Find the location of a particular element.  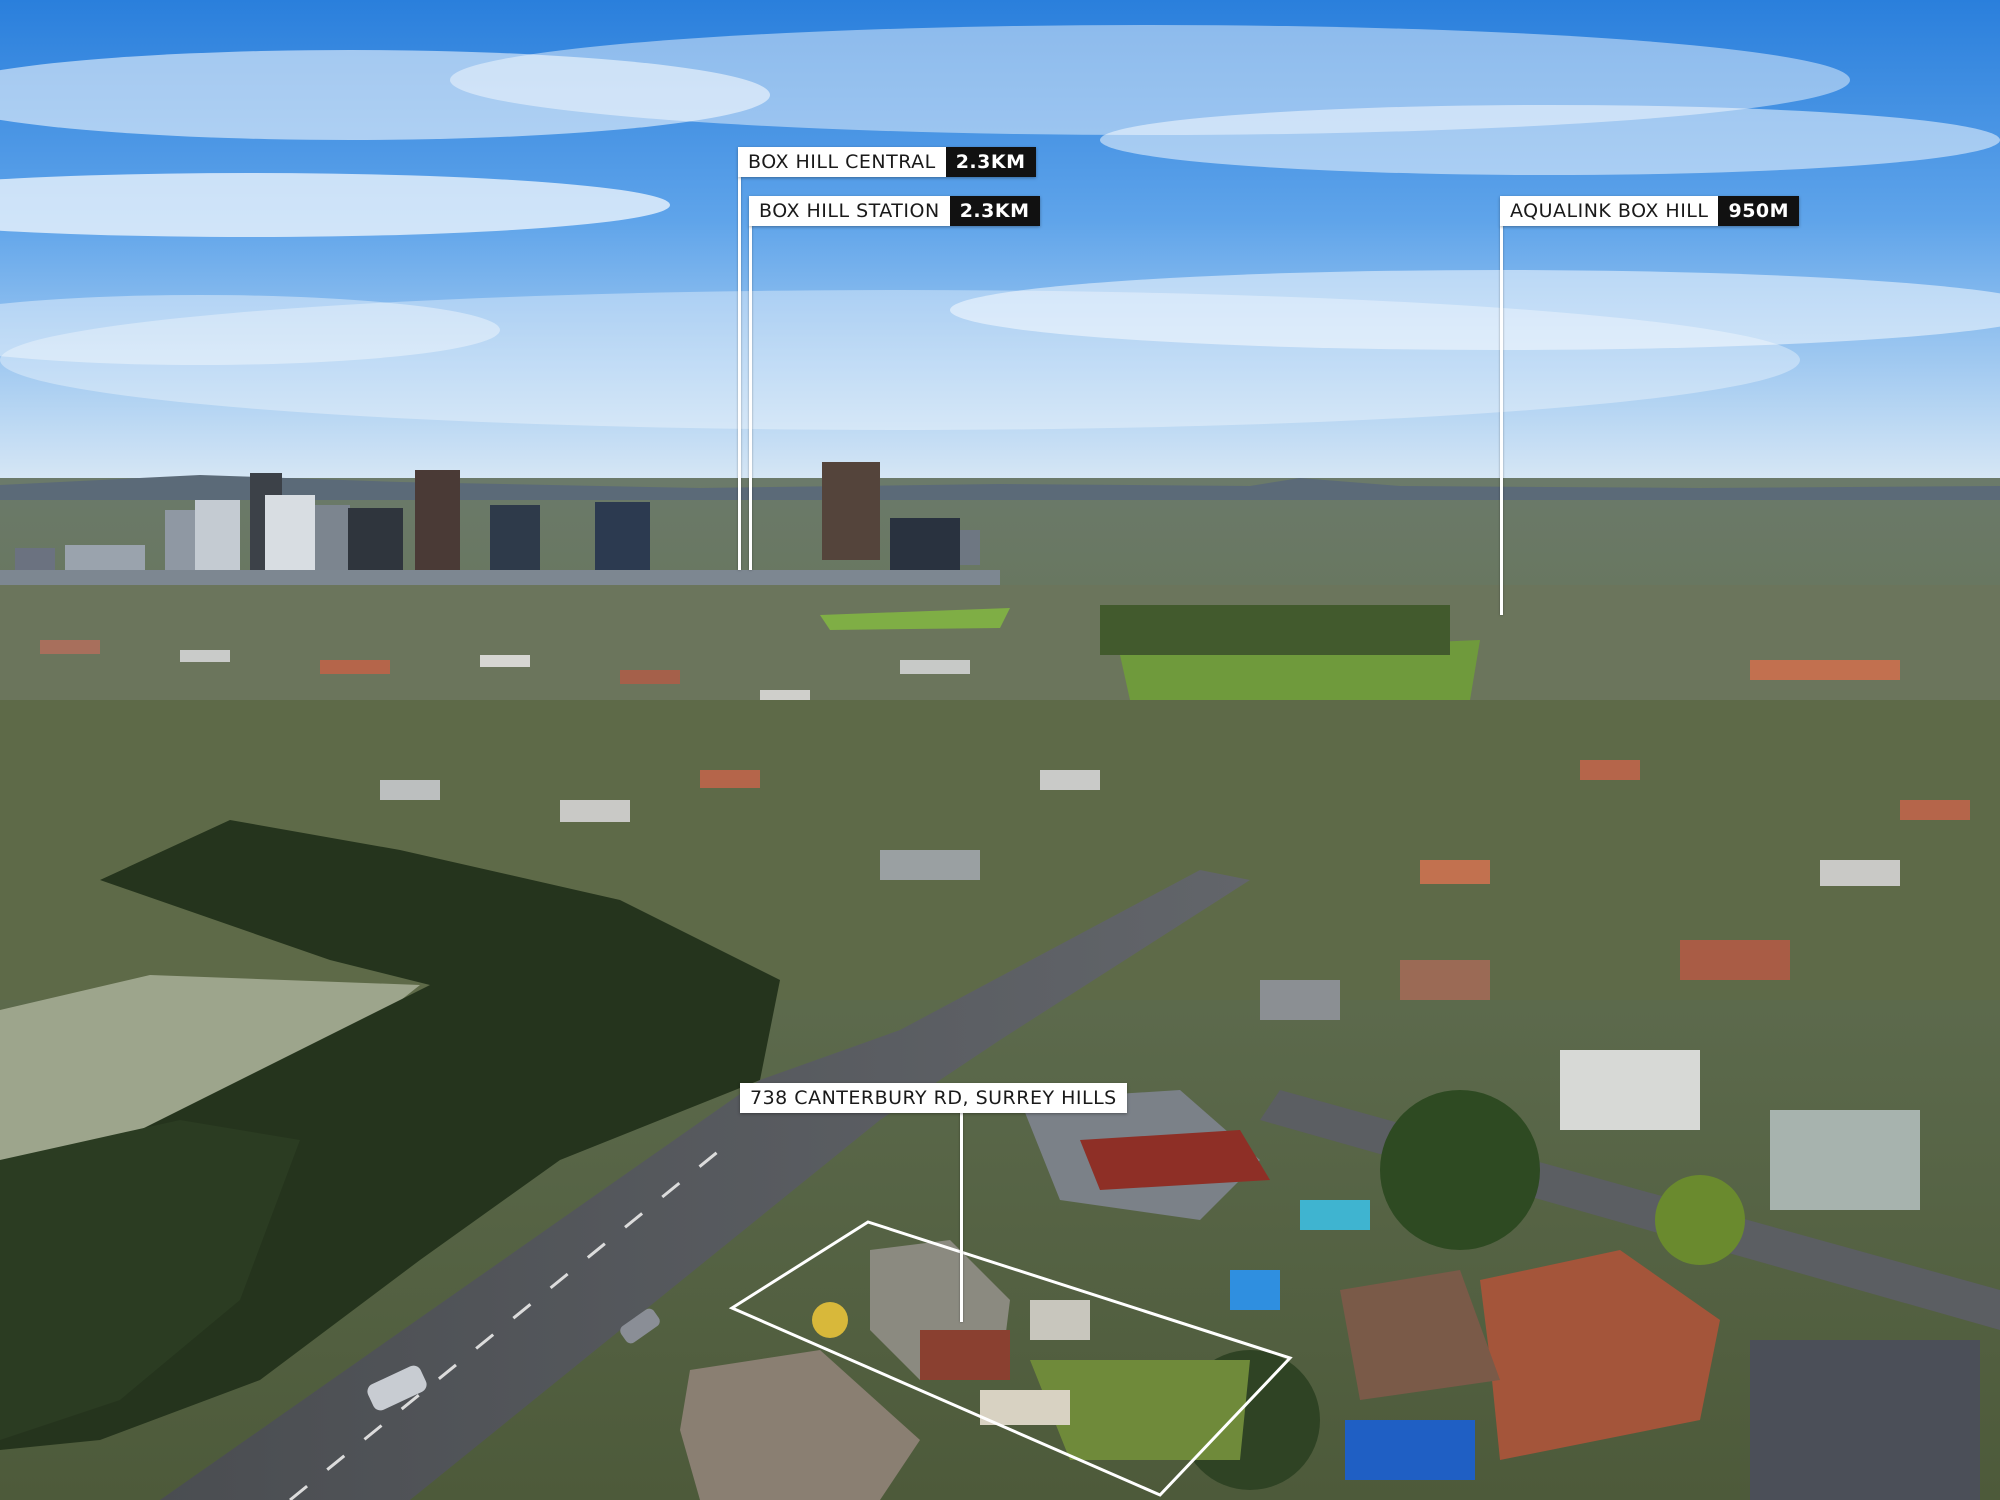

property-address: 738 CANTERBURY RD, SURREY HILLS is located at coordinates (933, 1098).